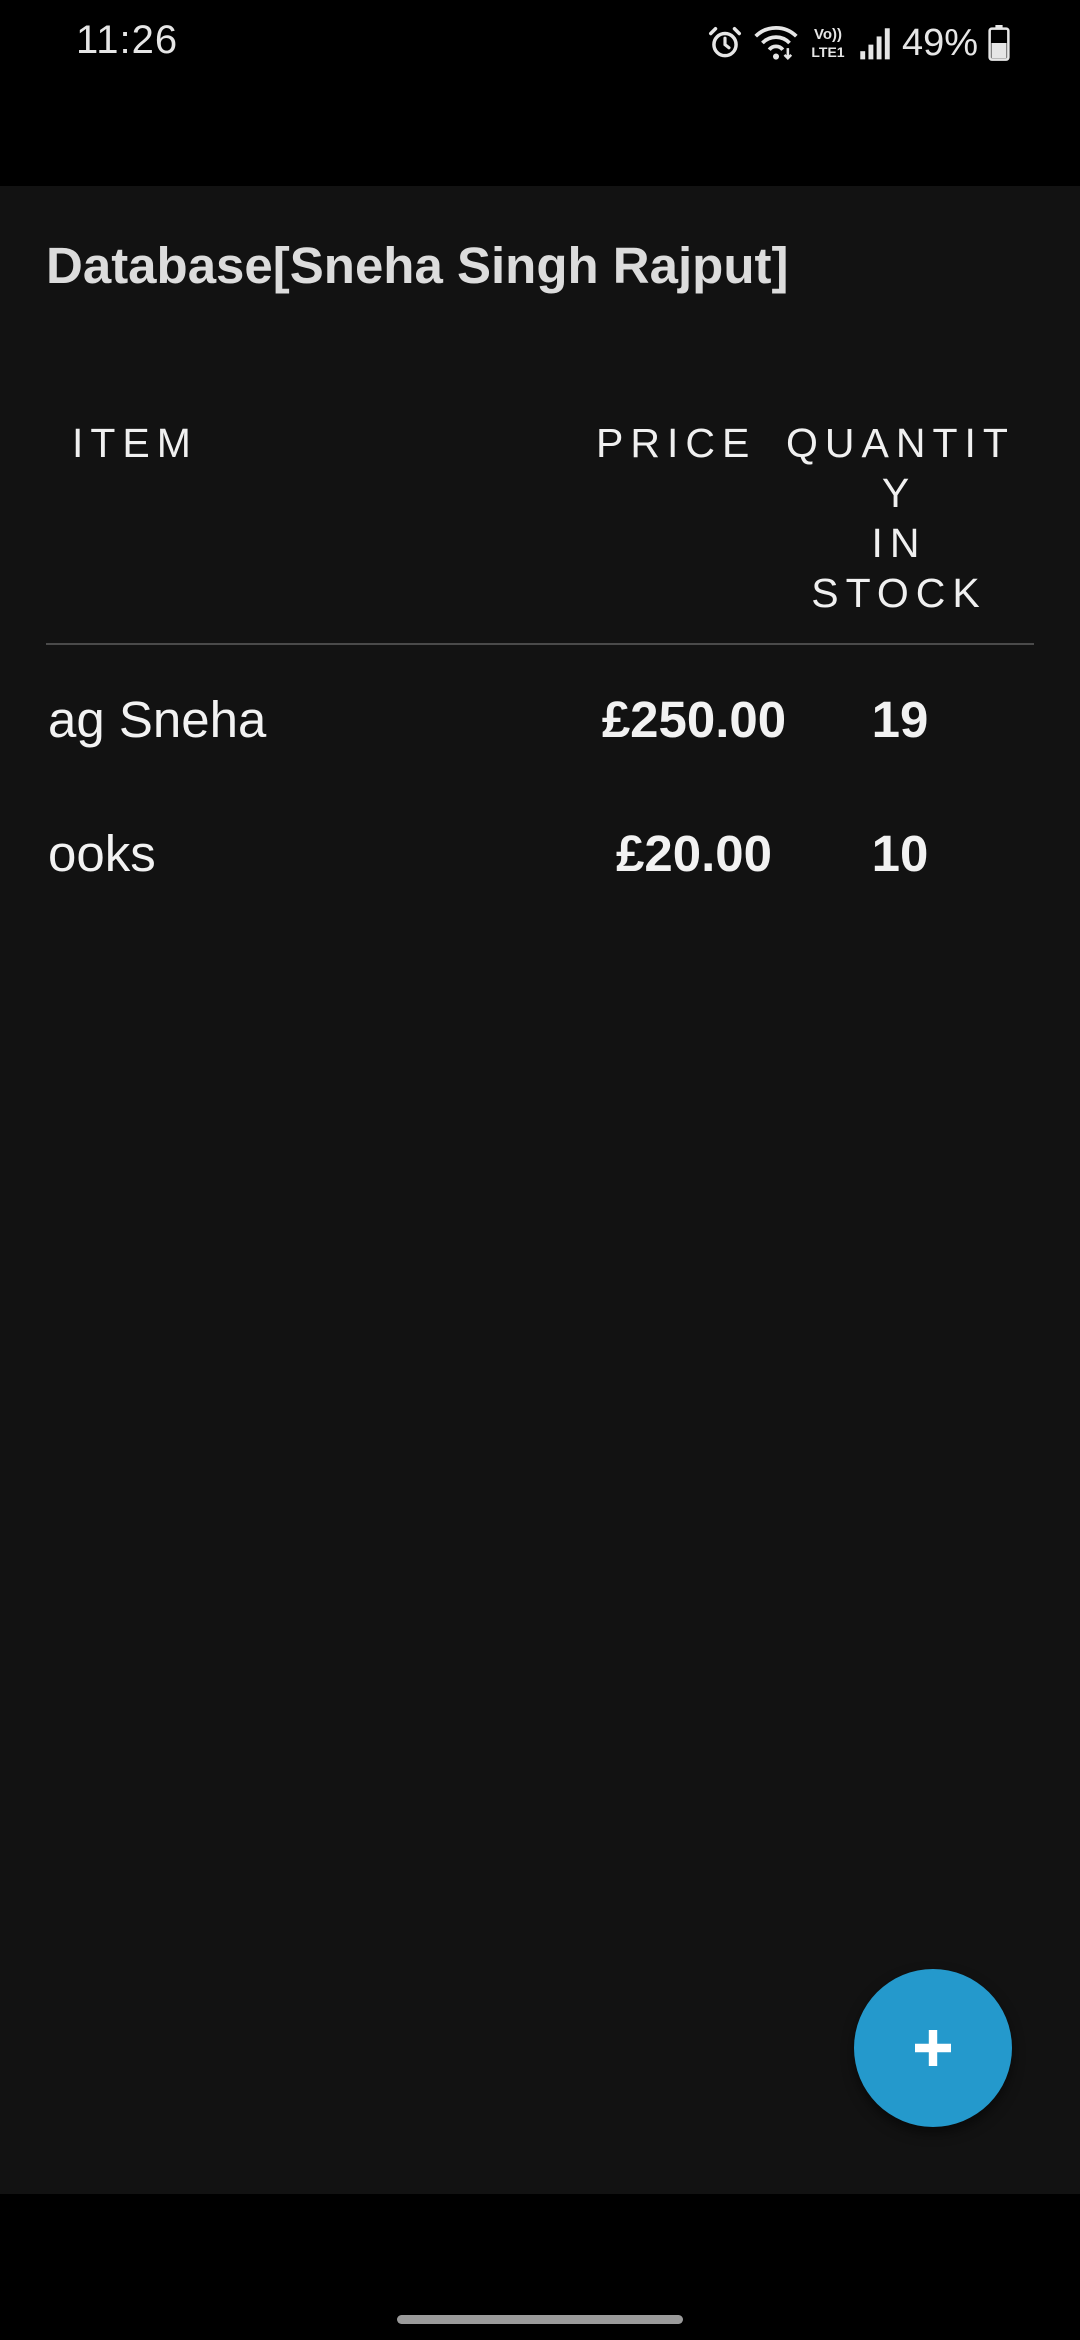 The width and height of the screenshot is (1080, 2340). What do you see at coordinates (875, 44) in the screenshot?
I see `signal-icon` at bounding box center [875, 44].